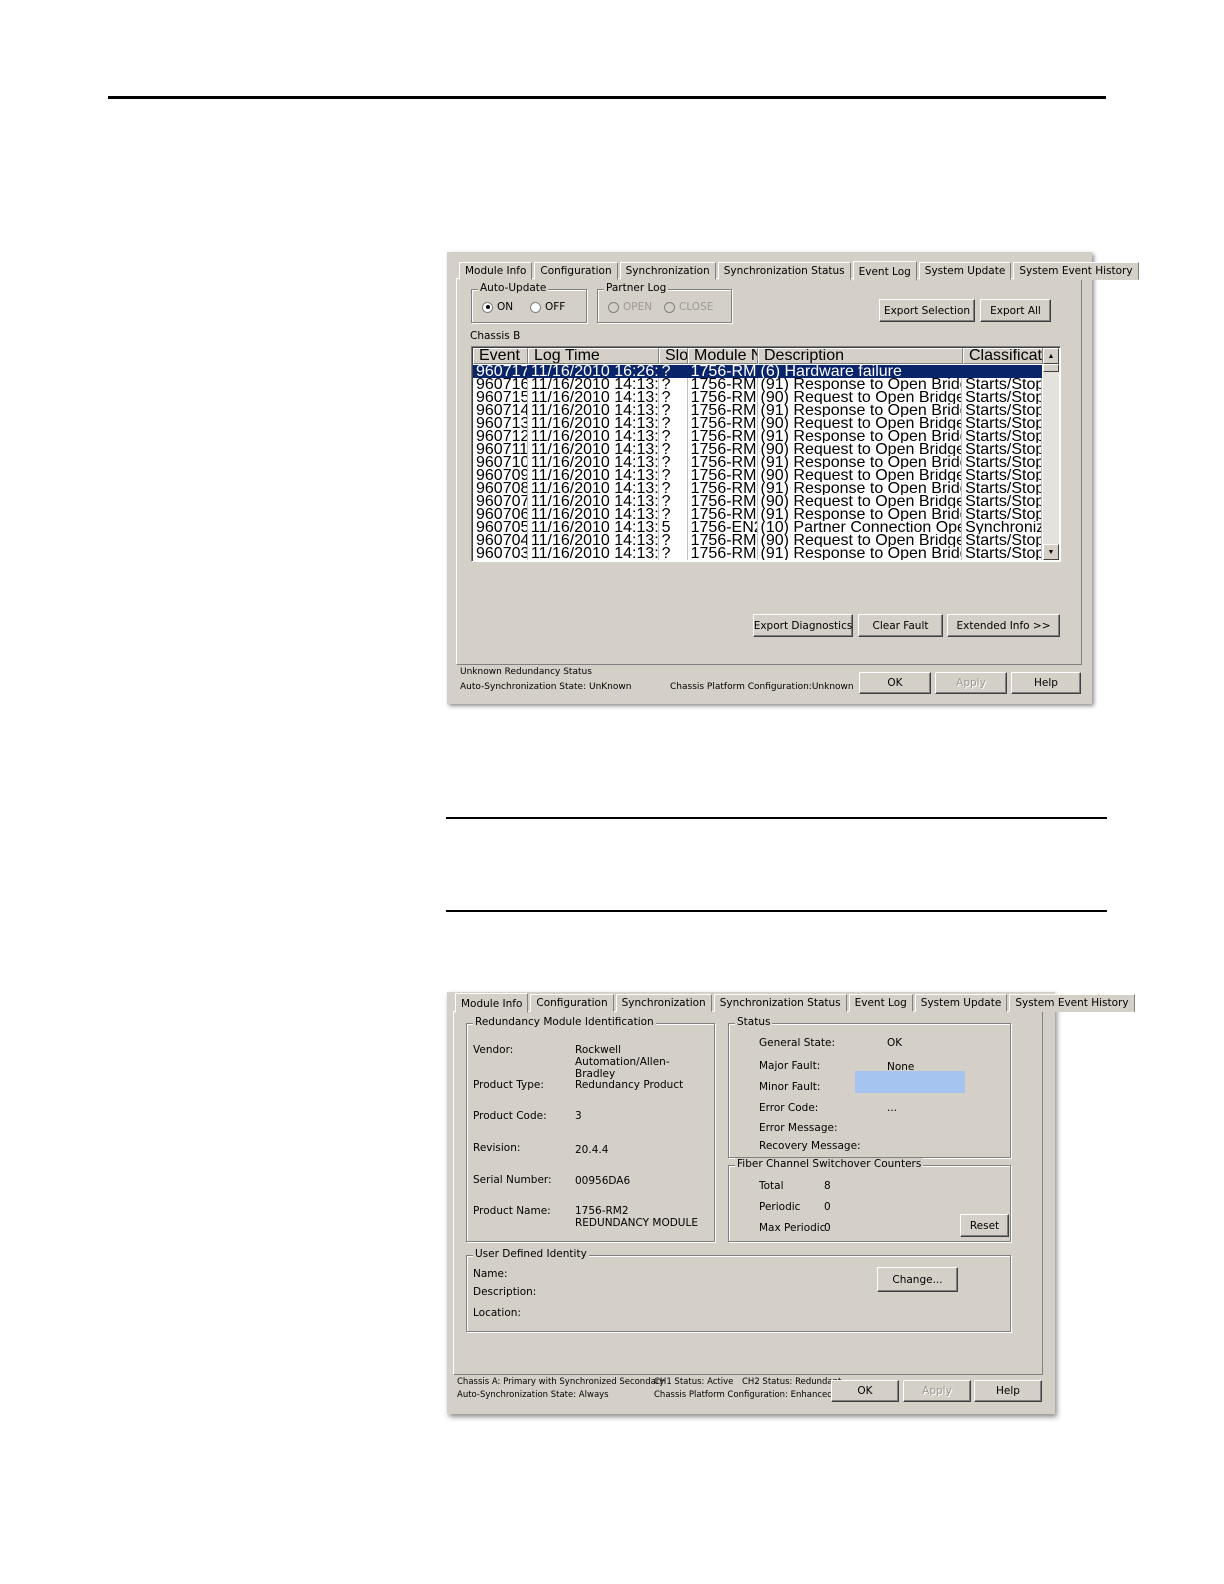 This screenshot has height=1584, width=1224. Describe the element at coordinates (927, 310) in the screenshot. I see `export-selection-button: Export Selection` at that location.